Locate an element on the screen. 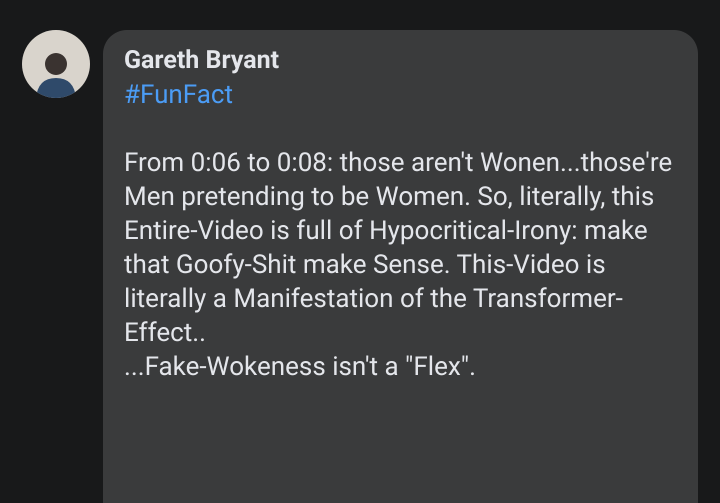 The width and height of the screenshot is (720, 503). comment-text: ...Fake-Wokeness isn't a "Flex". is located at coordinates (300, 367).